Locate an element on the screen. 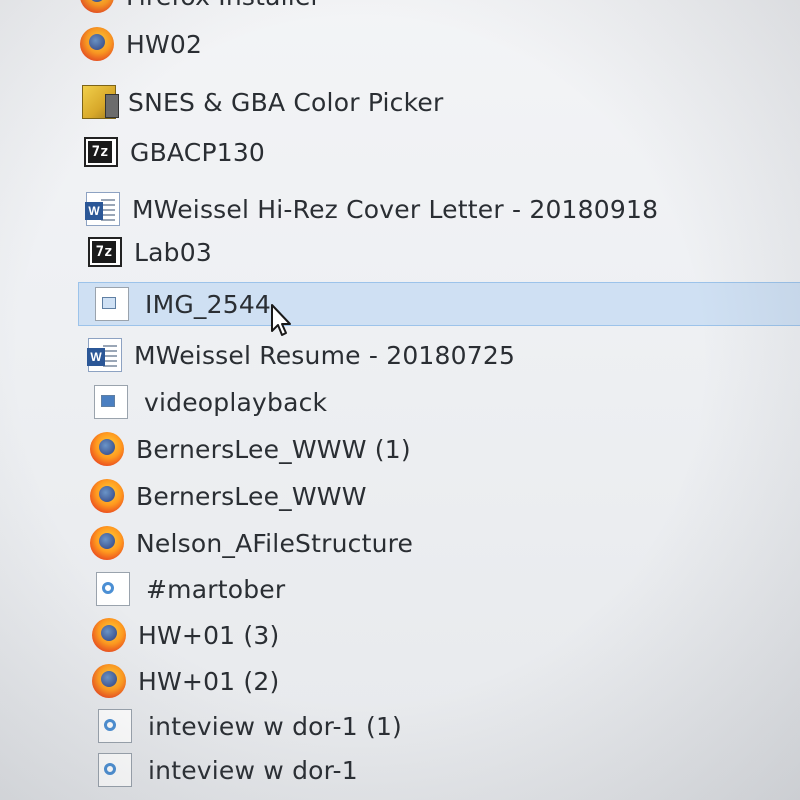  file-name: videoplayback is located at coordinates (236, 402).